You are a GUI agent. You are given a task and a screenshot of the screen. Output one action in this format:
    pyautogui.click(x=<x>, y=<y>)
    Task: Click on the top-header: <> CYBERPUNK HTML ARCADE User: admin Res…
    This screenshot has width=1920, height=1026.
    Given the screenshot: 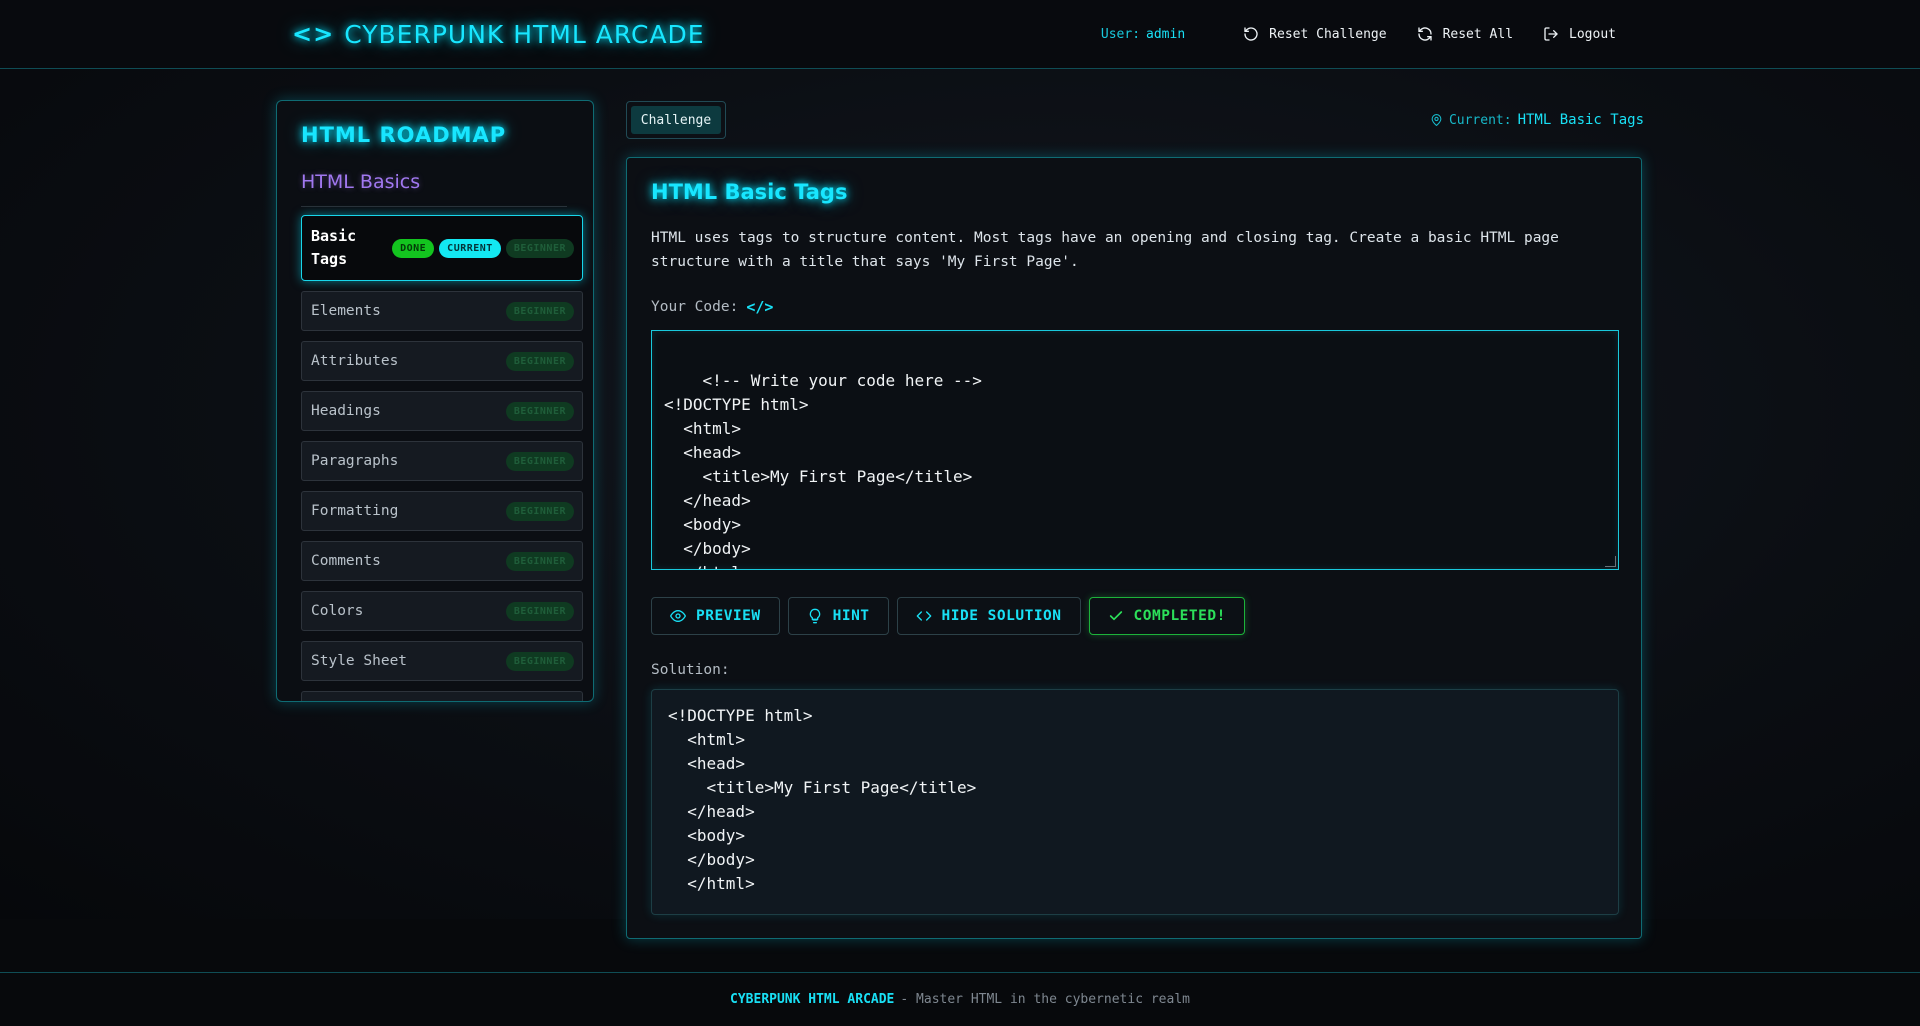 What is the action you would take?
    pyautogui.click(x=960, y=34)
    